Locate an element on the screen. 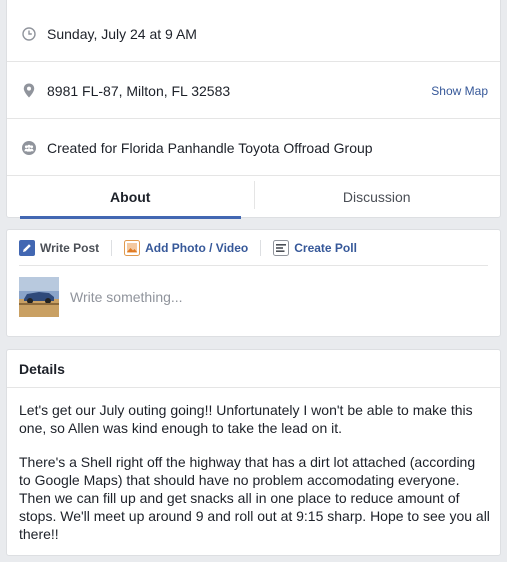  create-poll-button: Create Poll is located at coordinates (315, 247).